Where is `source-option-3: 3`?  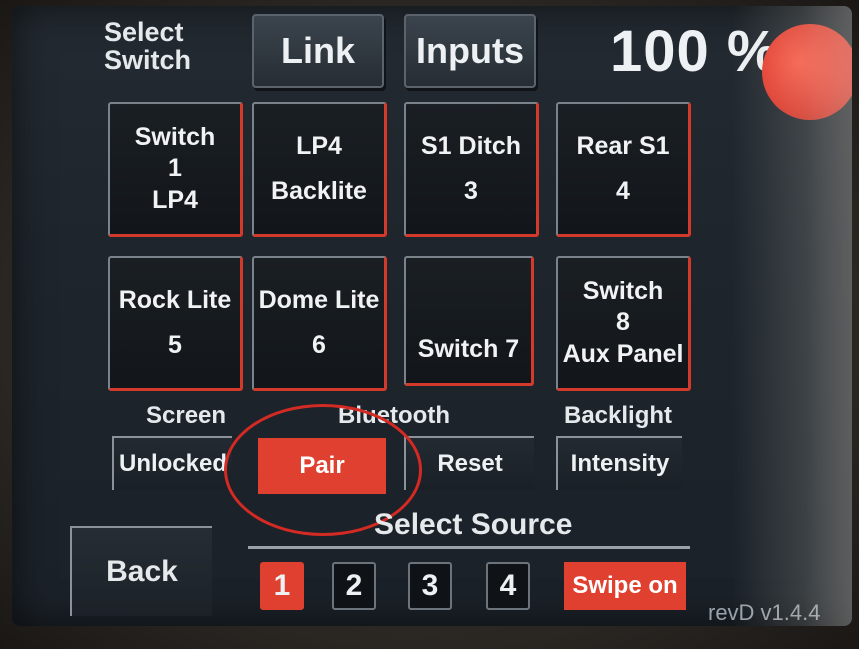 source-option-3: 3 is located at coordinates (430, 586).